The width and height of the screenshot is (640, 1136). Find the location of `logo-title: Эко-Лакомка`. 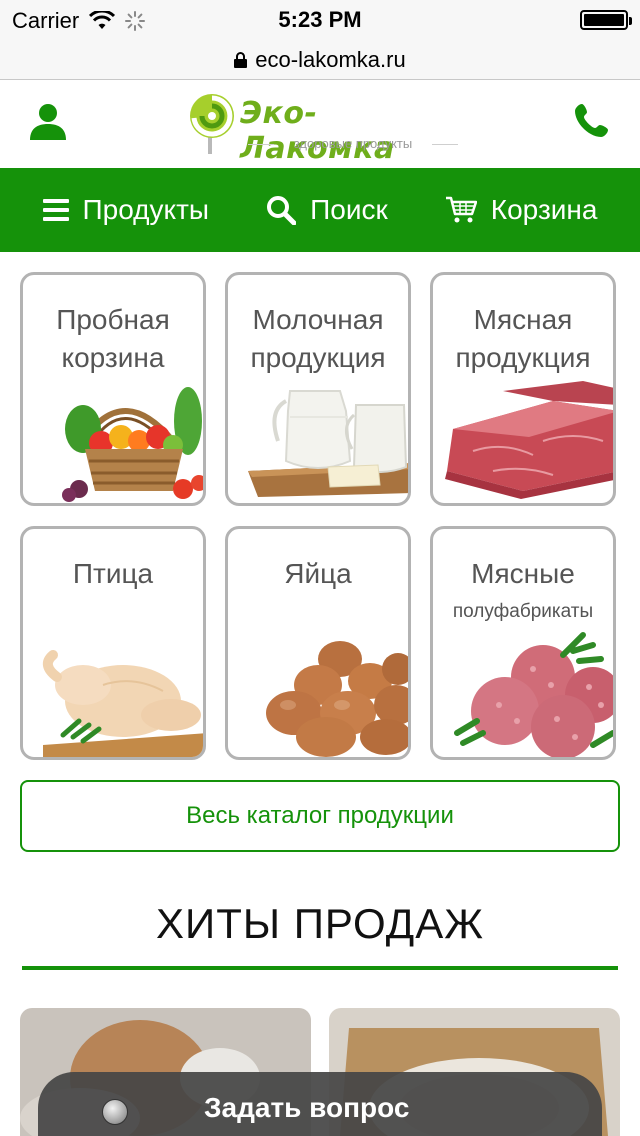

logo-title: Эко-Лакомка is located at coordinates (317, 131).